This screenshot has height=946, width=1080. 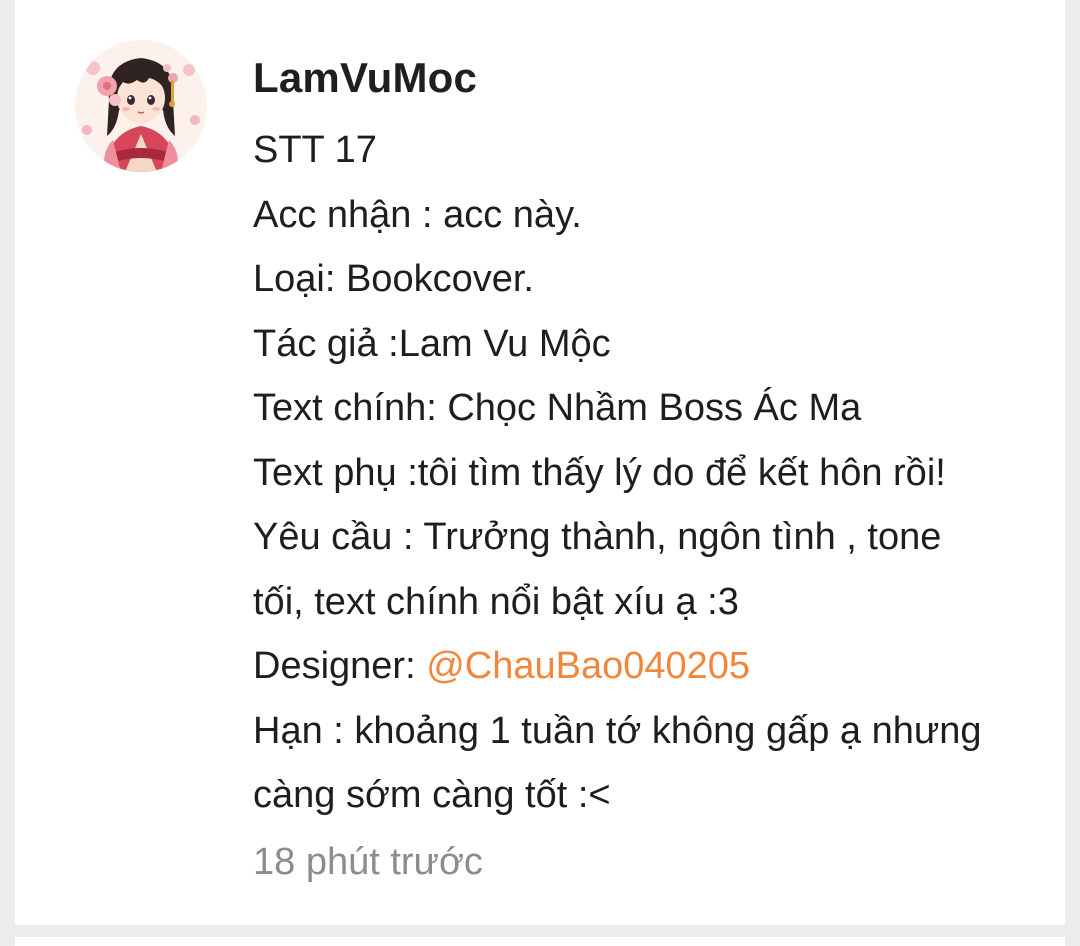 I want to click on comment-line: STT 17, so click(x=315, y=150).